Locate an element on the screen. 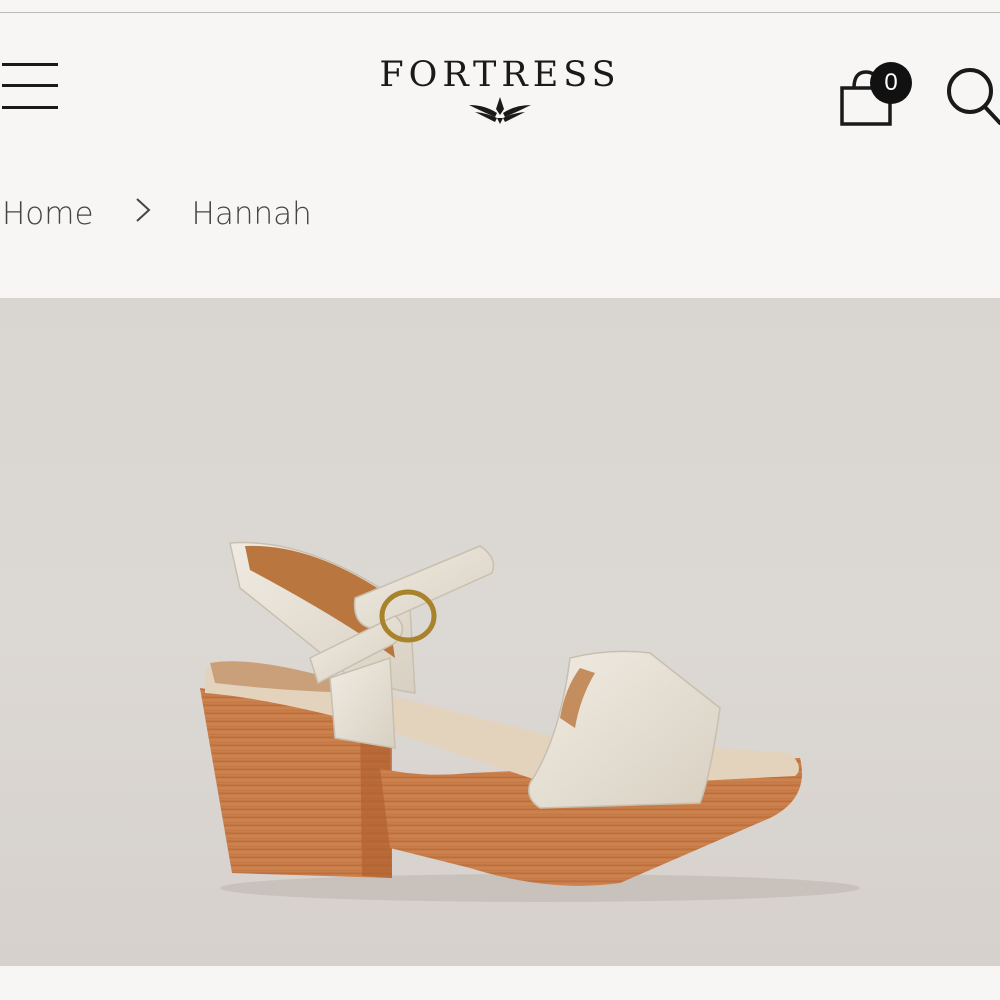  brand-name: FORTRESS is located at coordinates (500, 75).